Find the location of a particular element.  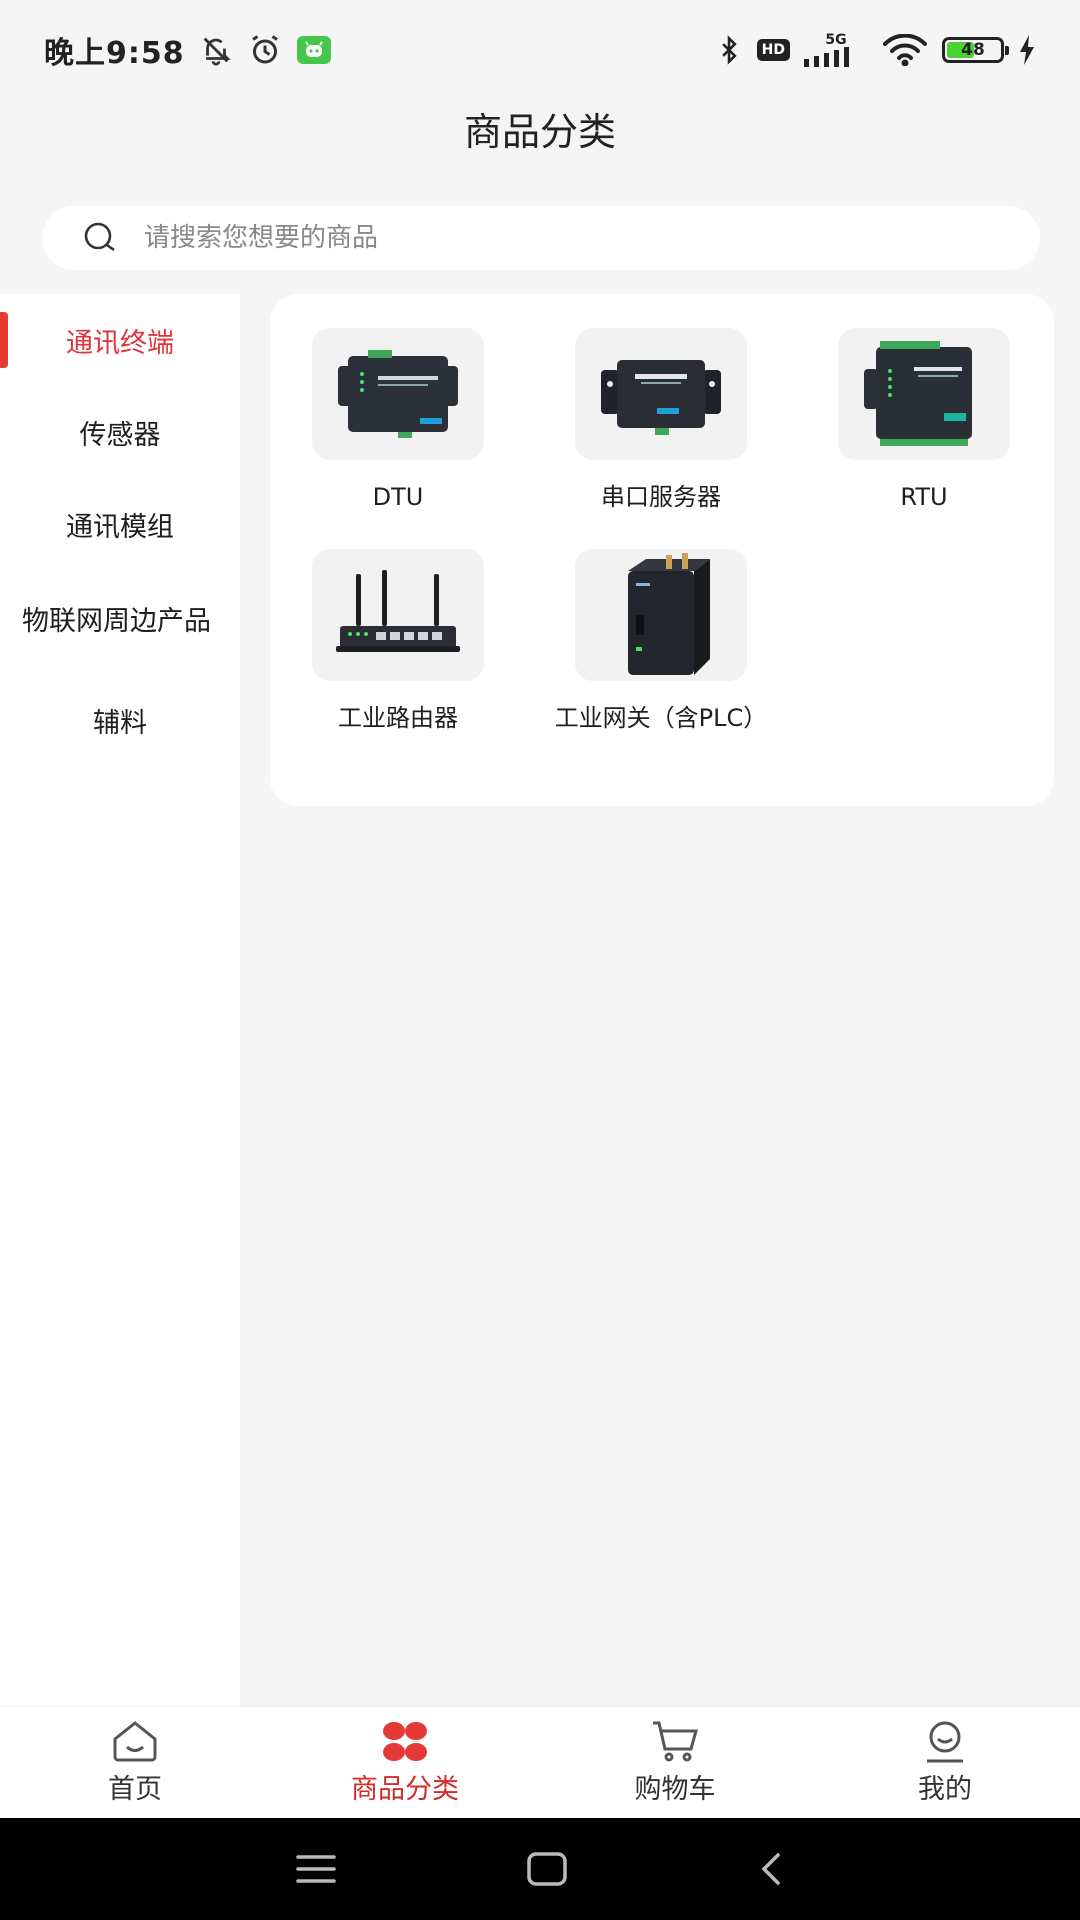

nav-item-home: 首页 is located at coordinates (135, 1762).